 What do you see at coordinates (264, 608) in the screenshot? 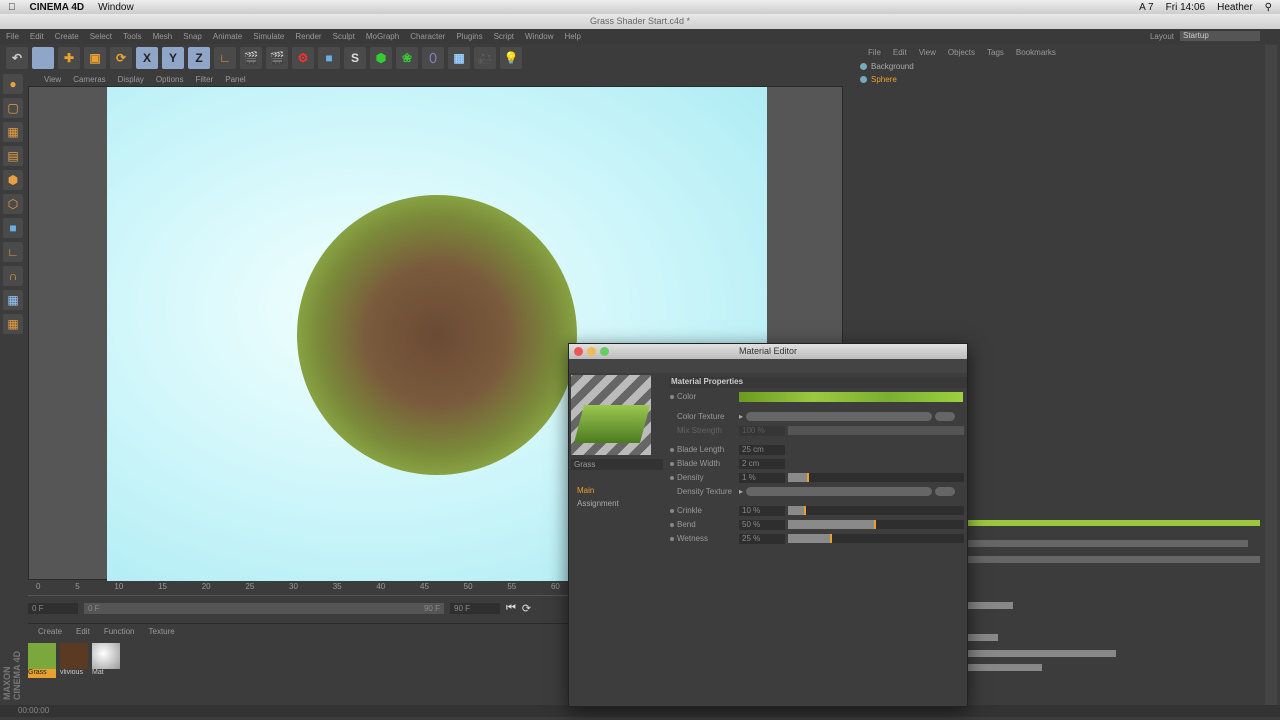
I see `range-slider: 0 F 90 F` at bounding box center [264, 608].